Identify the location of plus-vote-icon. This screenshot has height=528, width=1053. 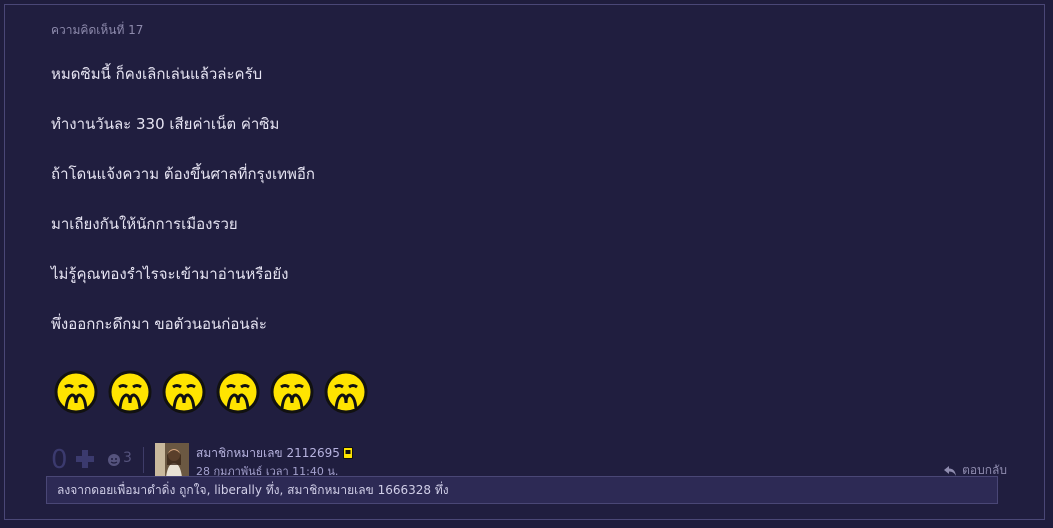
(85, 459).